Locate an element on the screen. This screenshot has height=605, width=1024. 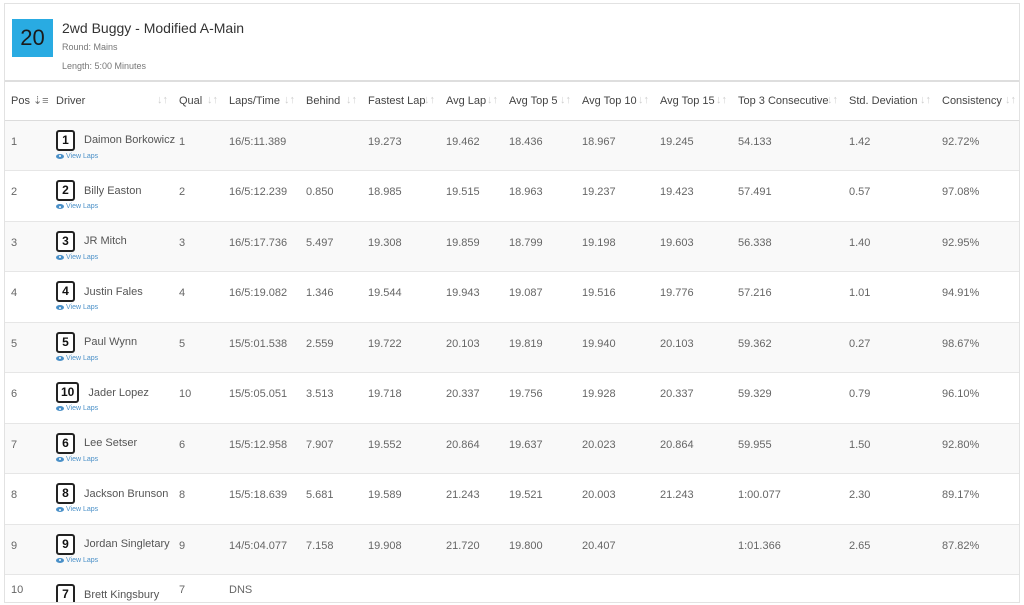
cell-top10 is located at coordinates (615, 588).